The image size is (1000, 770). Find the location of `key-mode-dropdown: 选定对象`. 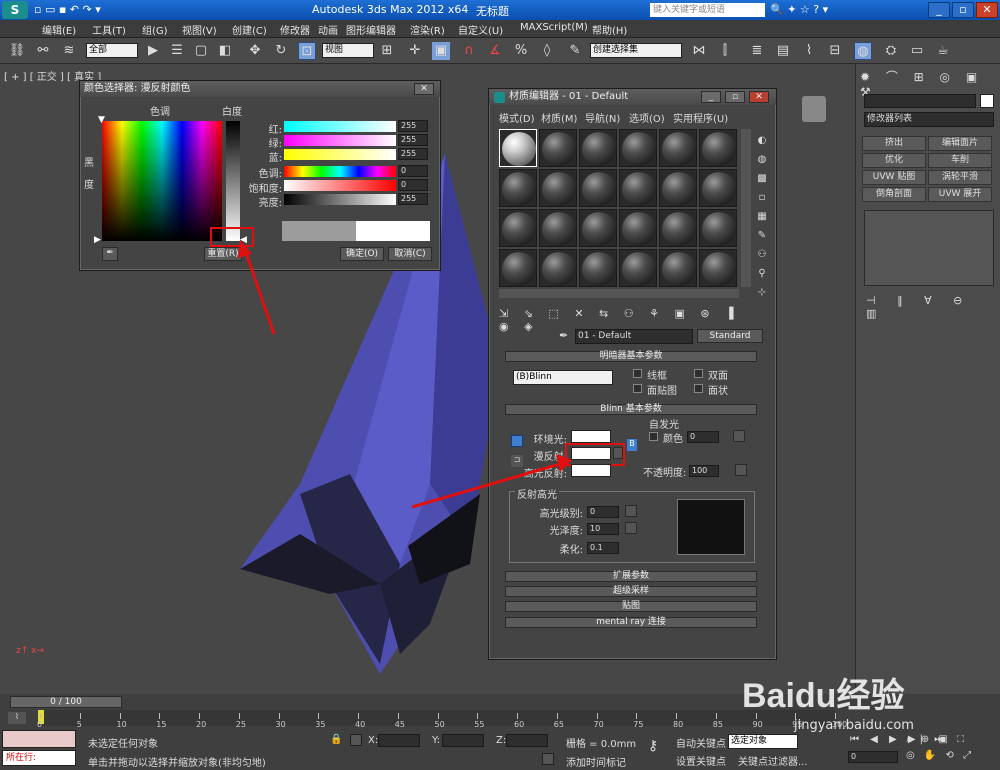

key-mode-dropdown: 选定对象 is located at coordinates (763, 741).